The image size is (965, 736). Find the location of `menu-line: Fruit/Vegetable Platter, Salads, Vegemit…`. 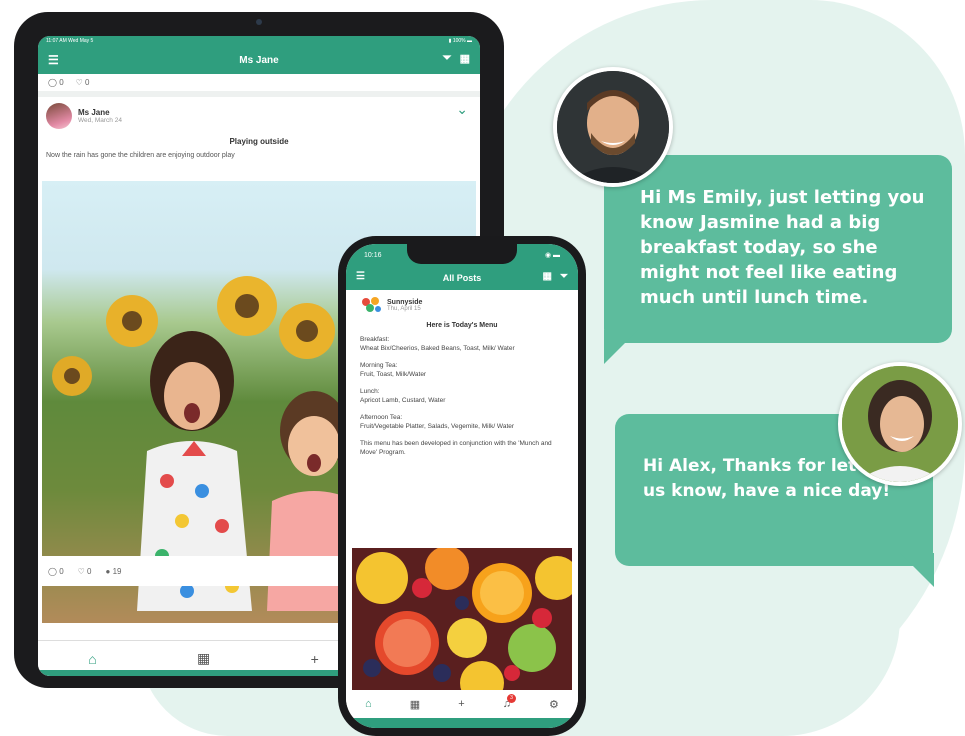

menu-line: Fruit/Vegetable Platter, Salads, Vegemit… is located at coordinates (437, 426).